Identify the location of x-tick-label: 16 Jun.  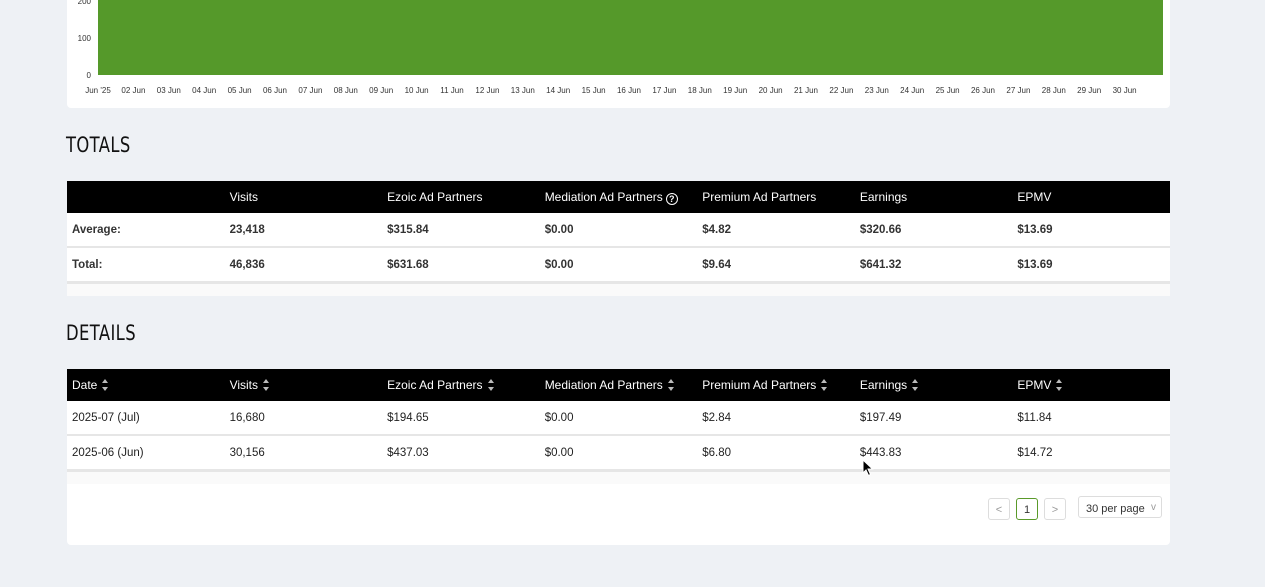
(629, 90).